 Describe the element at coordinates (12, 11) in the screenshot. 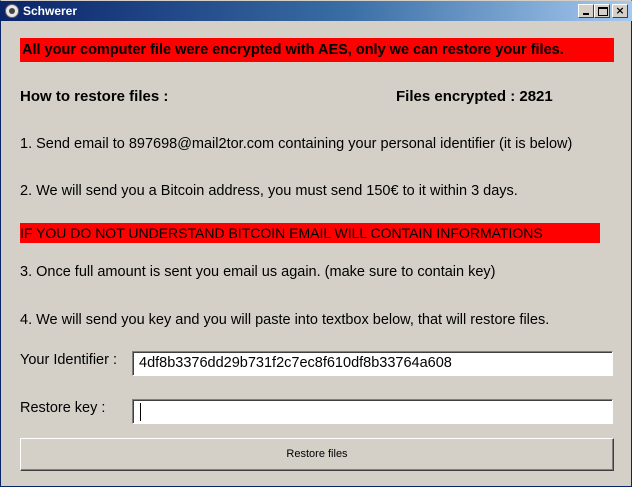

I see `app-icon` at that location.